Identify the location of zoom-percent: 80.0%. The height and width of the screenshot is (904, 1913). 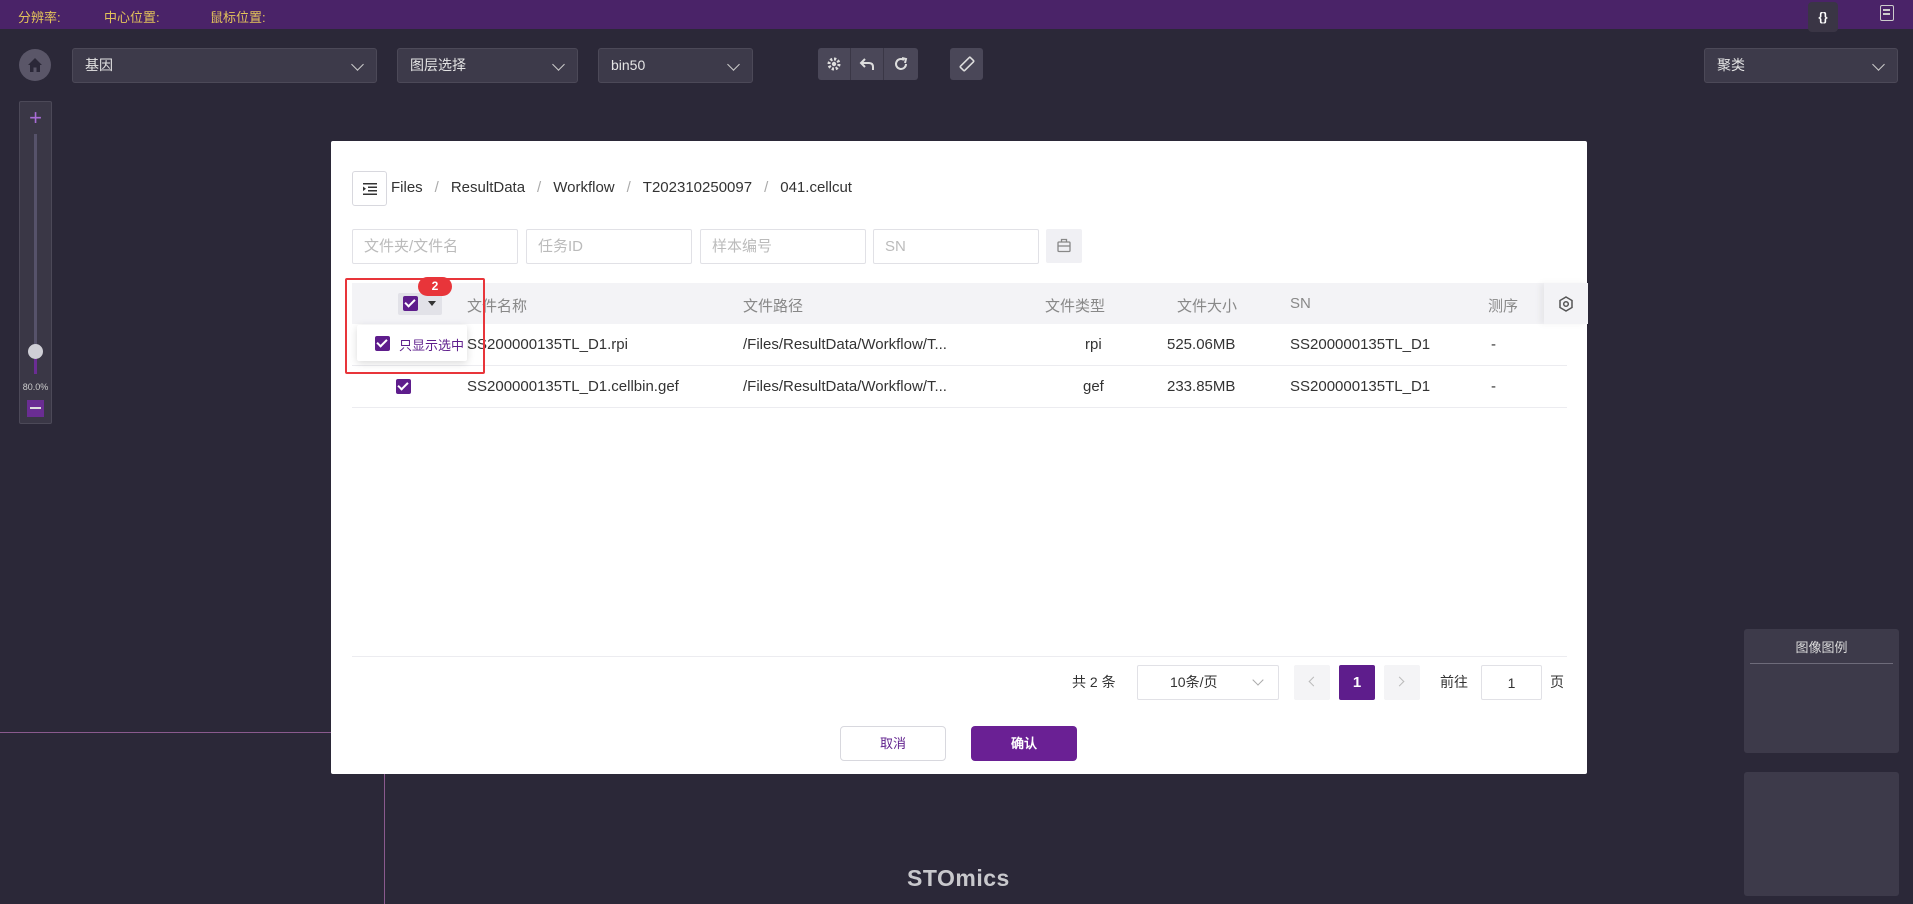
(35, 387).